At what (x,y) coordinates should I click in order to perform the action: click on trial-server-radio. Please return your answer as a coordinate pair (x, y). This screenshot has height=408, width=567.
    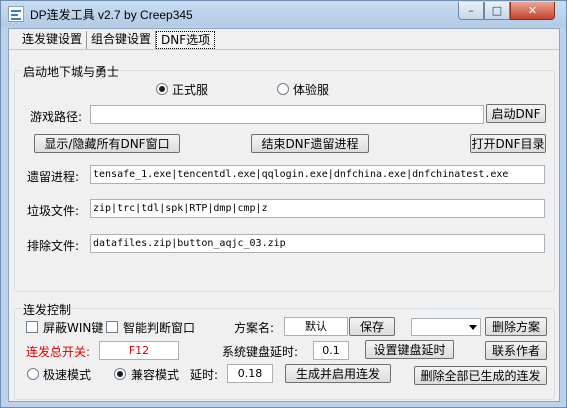
    Looking at the image, I should click on (283, 89).